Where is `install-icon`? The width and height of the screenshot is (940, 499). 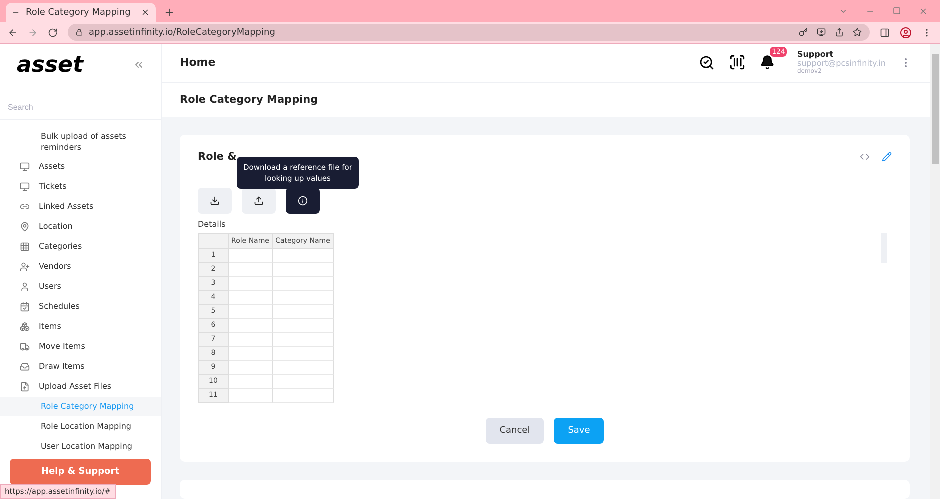 install-icon is located at coordinates (821, 32).